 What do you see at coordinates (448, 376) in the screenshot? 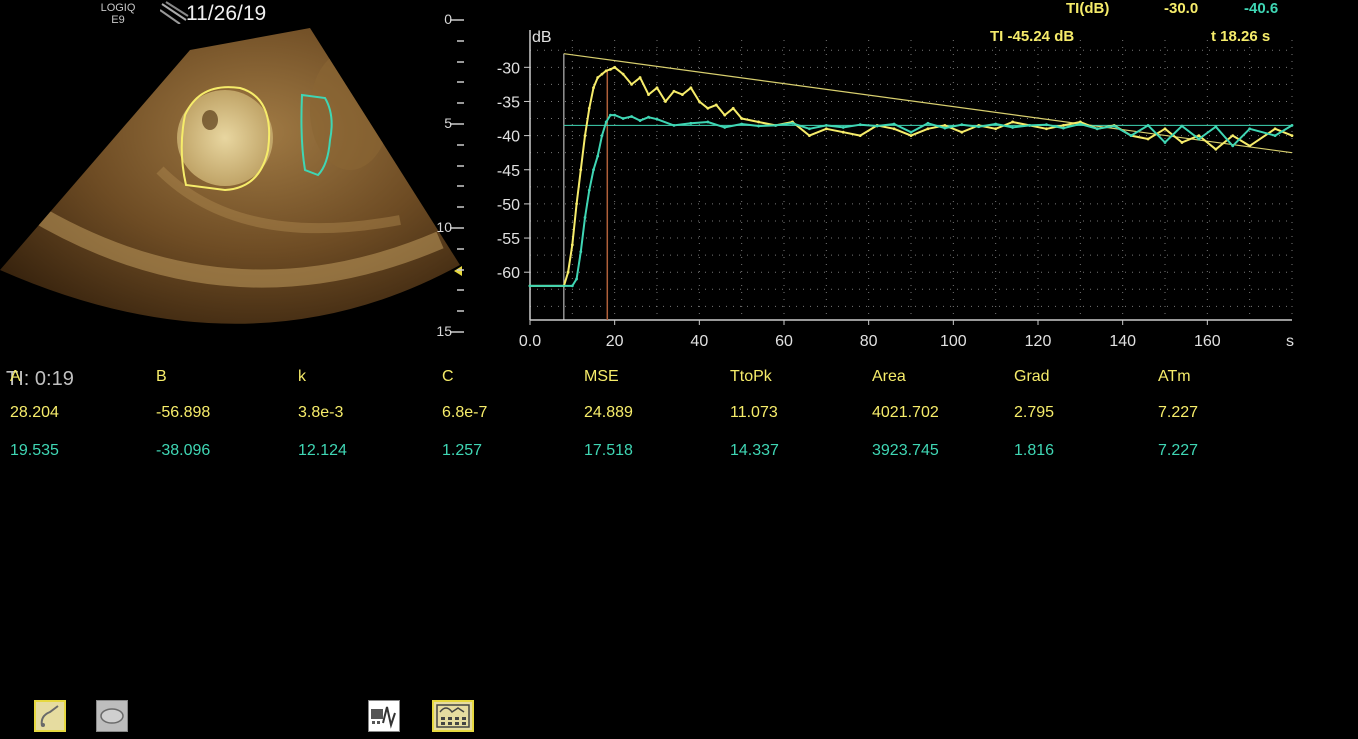
I see `column-header-c: C` at bounding box center [448, 376].